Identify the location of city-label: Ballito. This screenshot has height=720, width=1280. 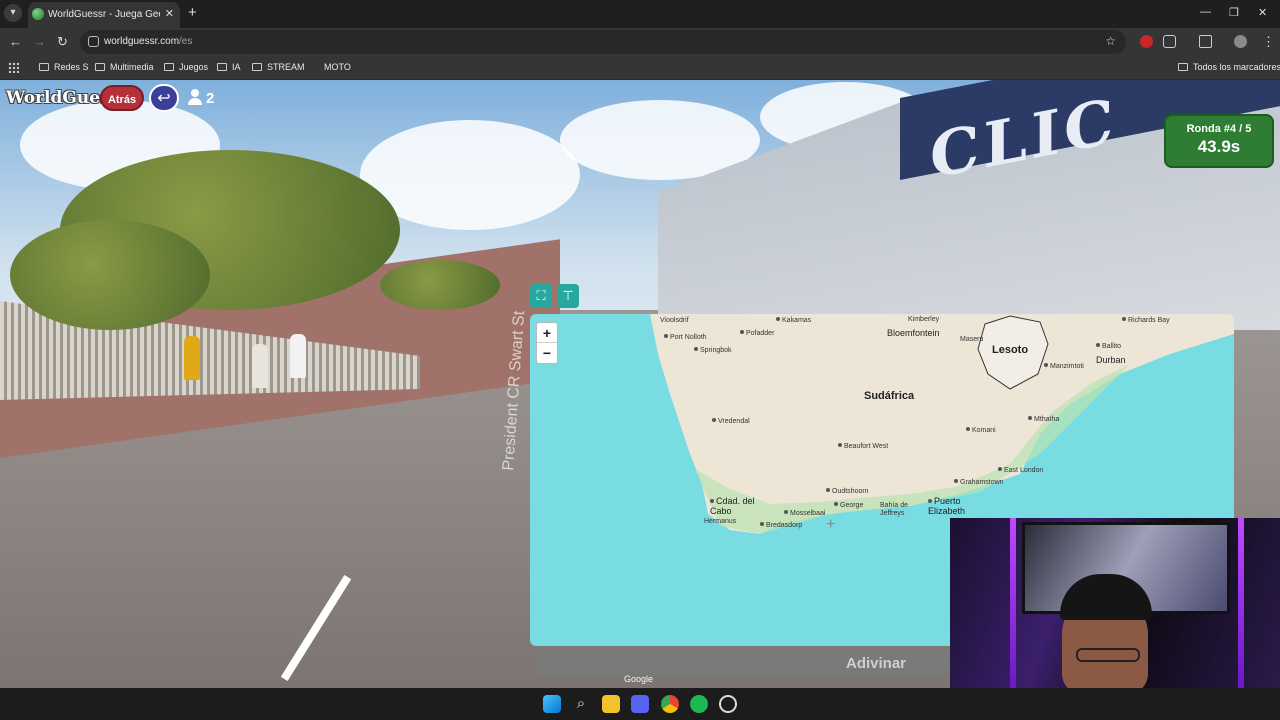
(1108, 346).